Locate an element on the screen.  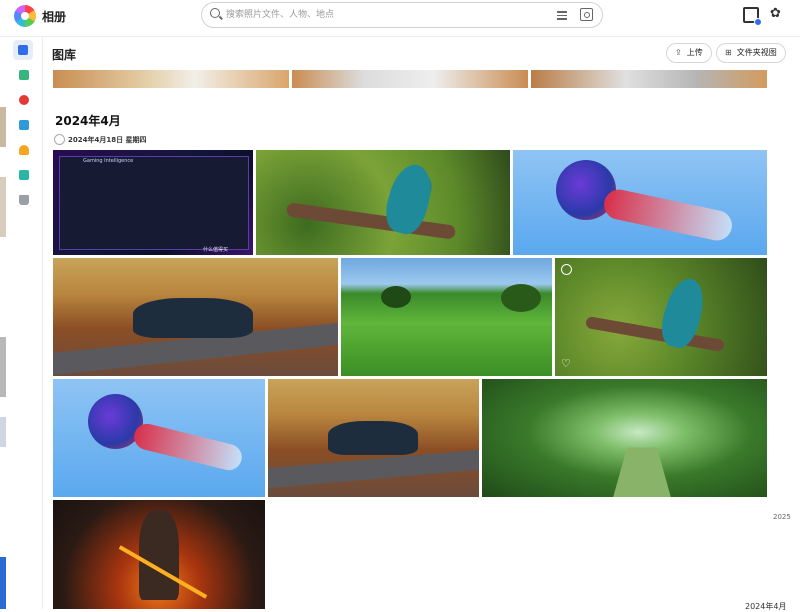
people-icon is located at coordinates (24, 150).